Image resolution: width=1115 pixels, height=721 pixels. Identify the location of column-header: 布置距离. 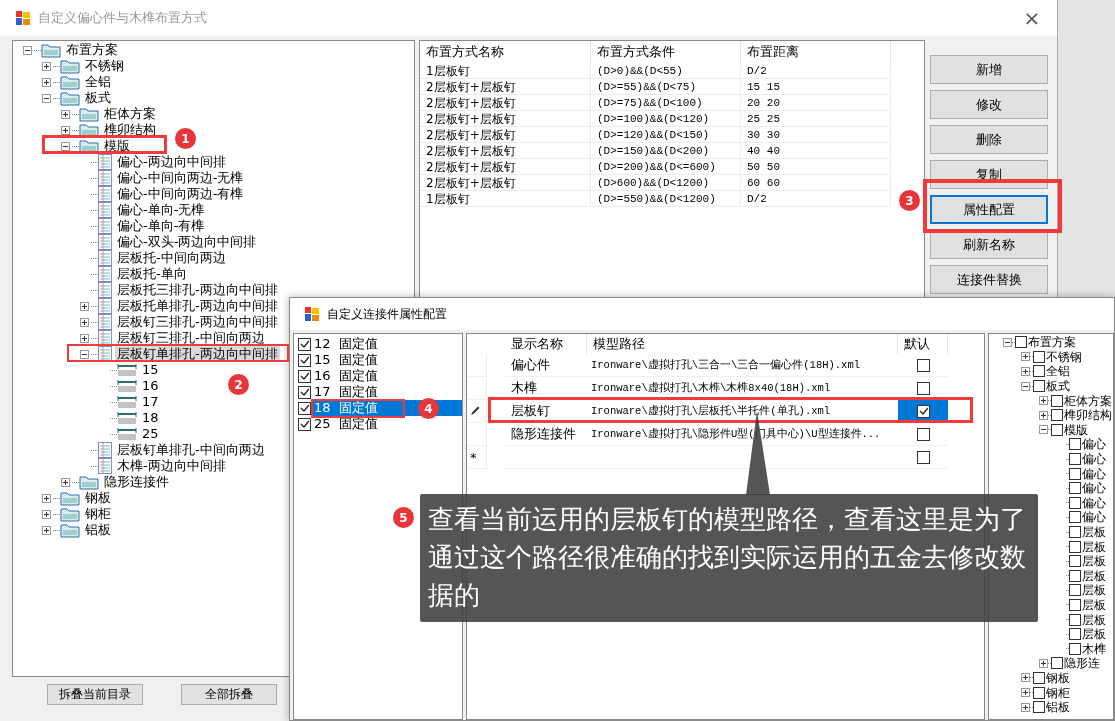
(816, 52).